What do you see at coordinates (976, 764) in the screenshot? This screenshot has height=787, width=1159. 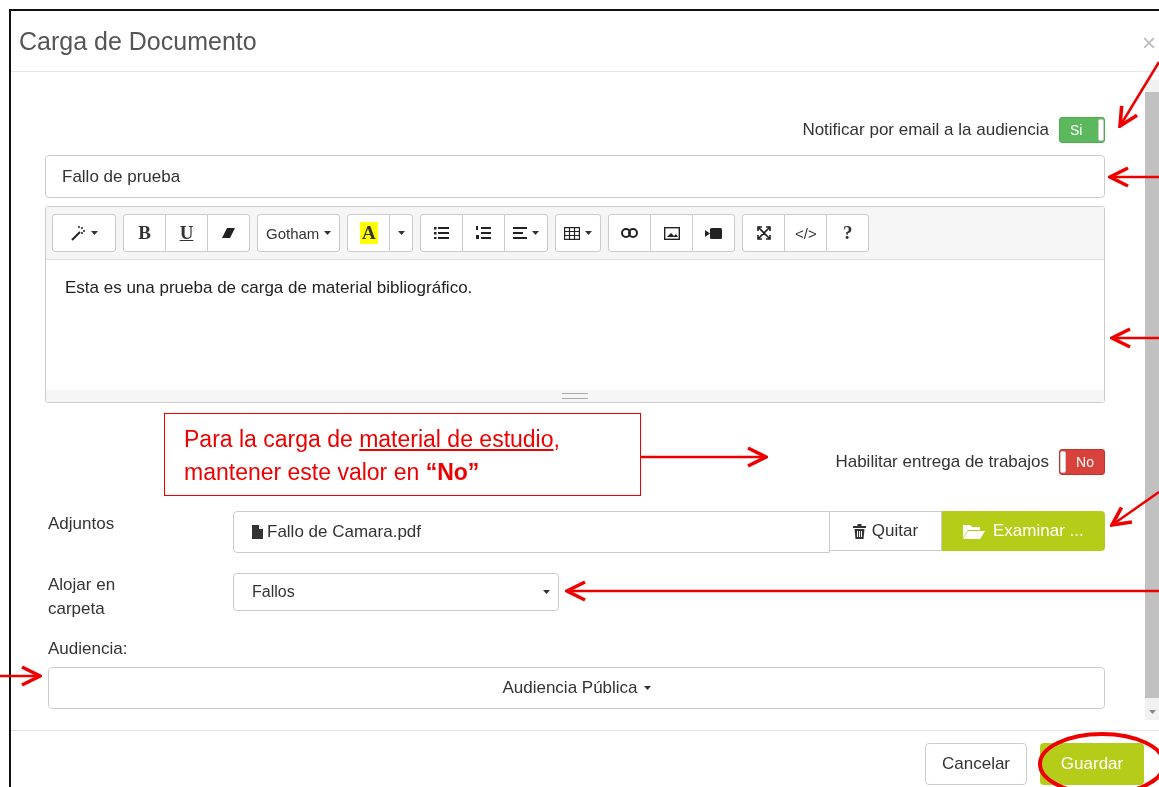 I see `cancel-button: Cancelar` at bounding box center [976, 764].